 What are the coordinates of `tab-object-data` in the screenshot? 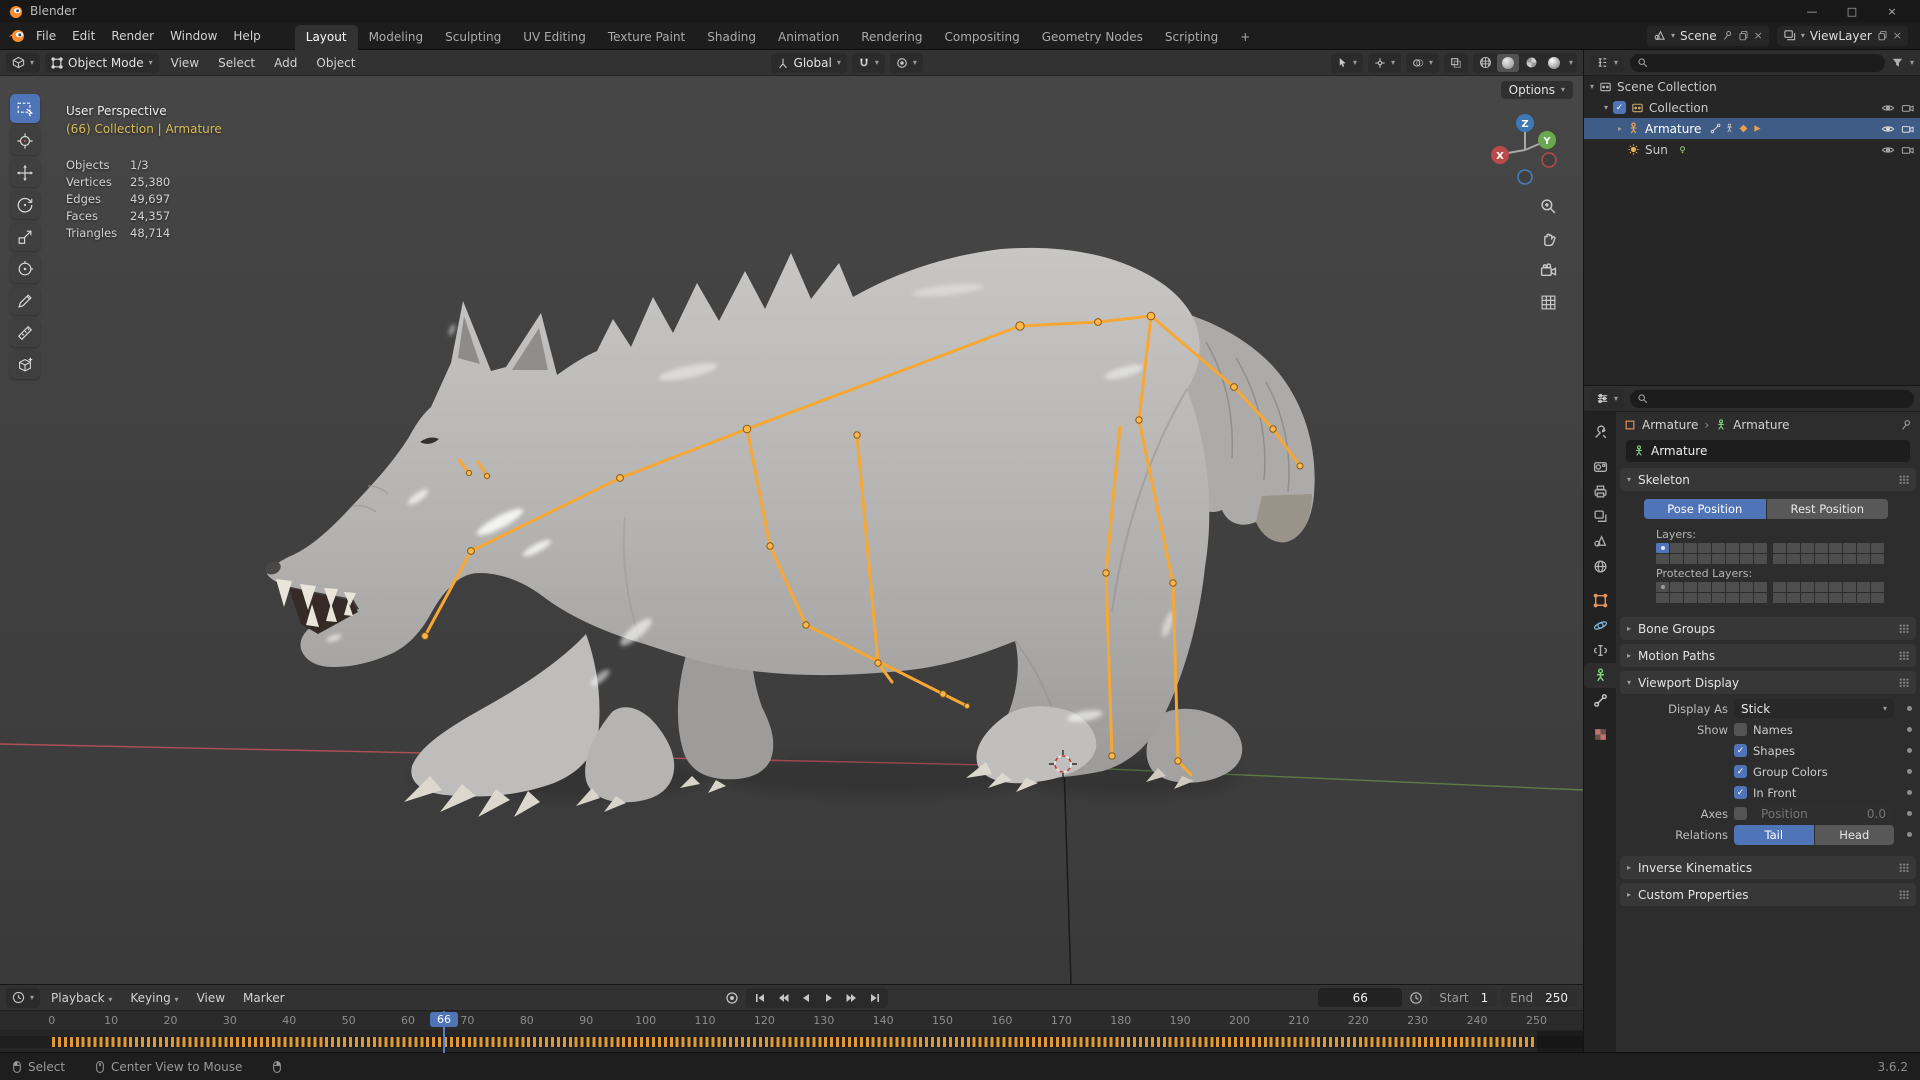 It's located at (1600, 675).